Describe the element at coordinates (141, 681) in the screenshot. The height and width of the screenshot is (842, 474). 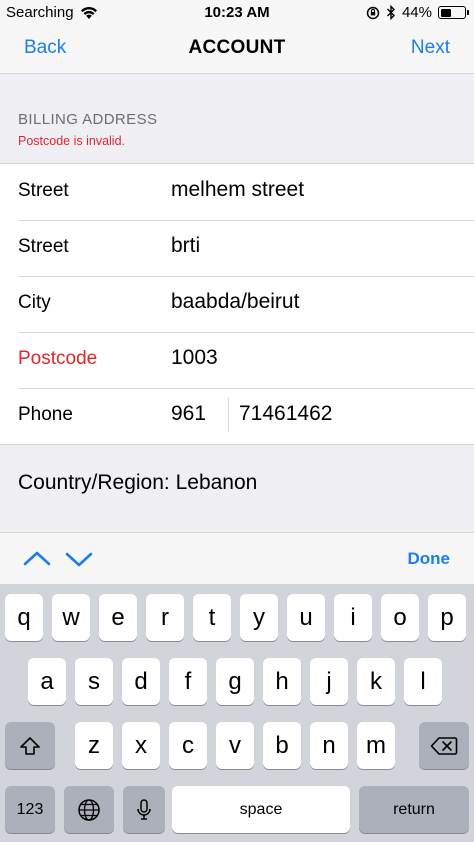
I see `key-d: d` at that location.